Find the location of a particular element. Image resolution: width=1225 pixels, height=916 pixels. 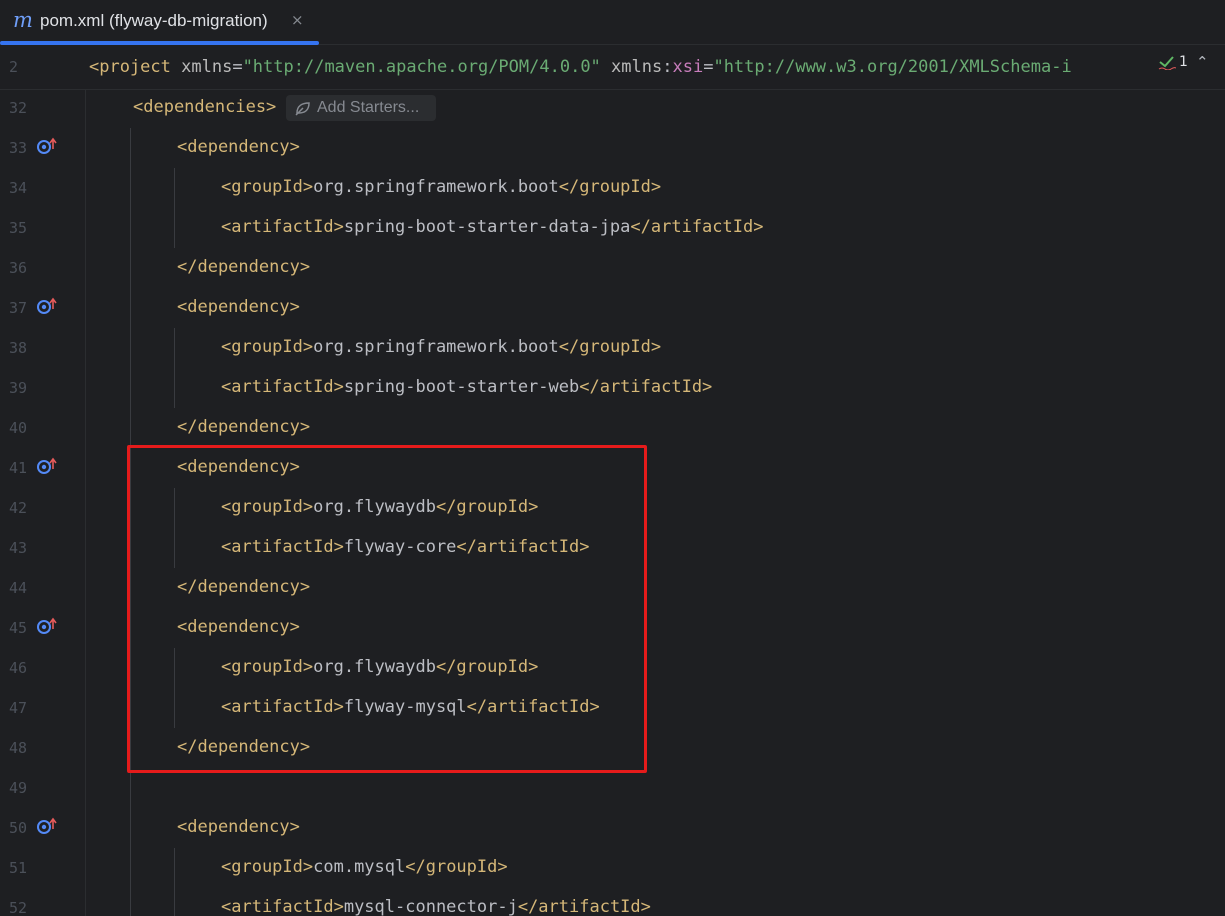

line-number: 33 is located at coordinates (18, 148).